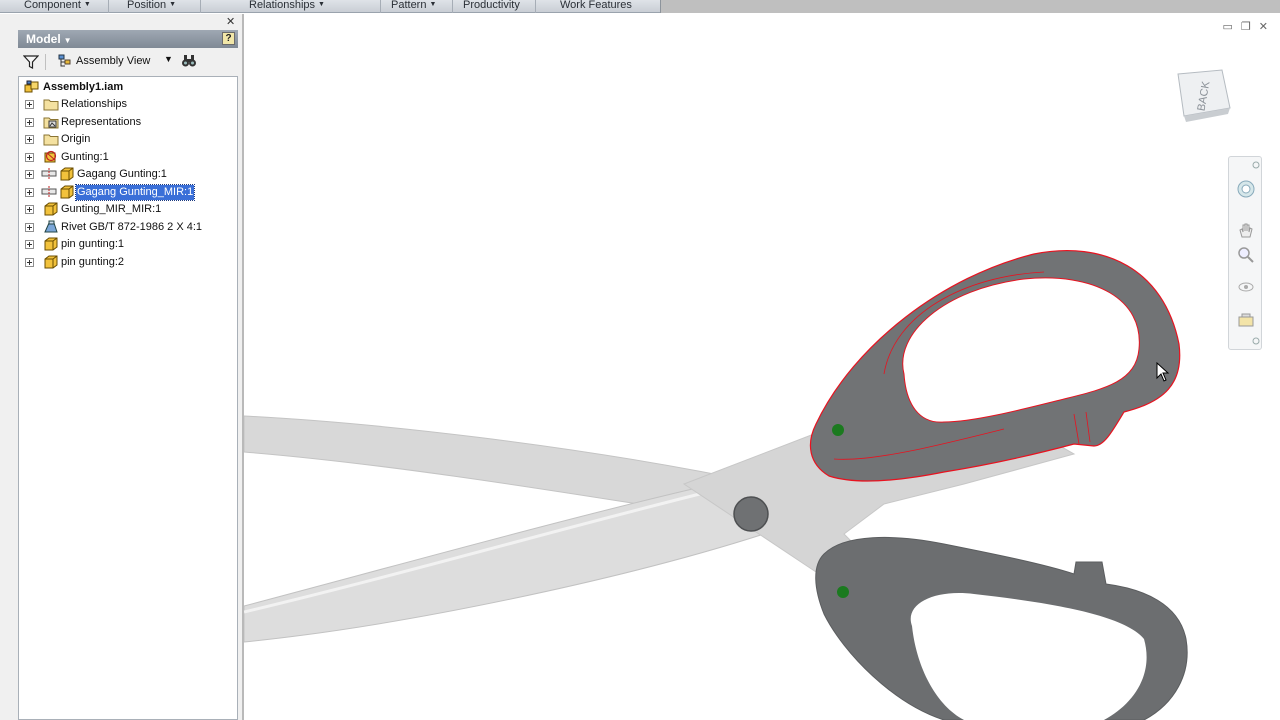  I want to click on browser-header: Model ▼ ?, so click(128, 39).